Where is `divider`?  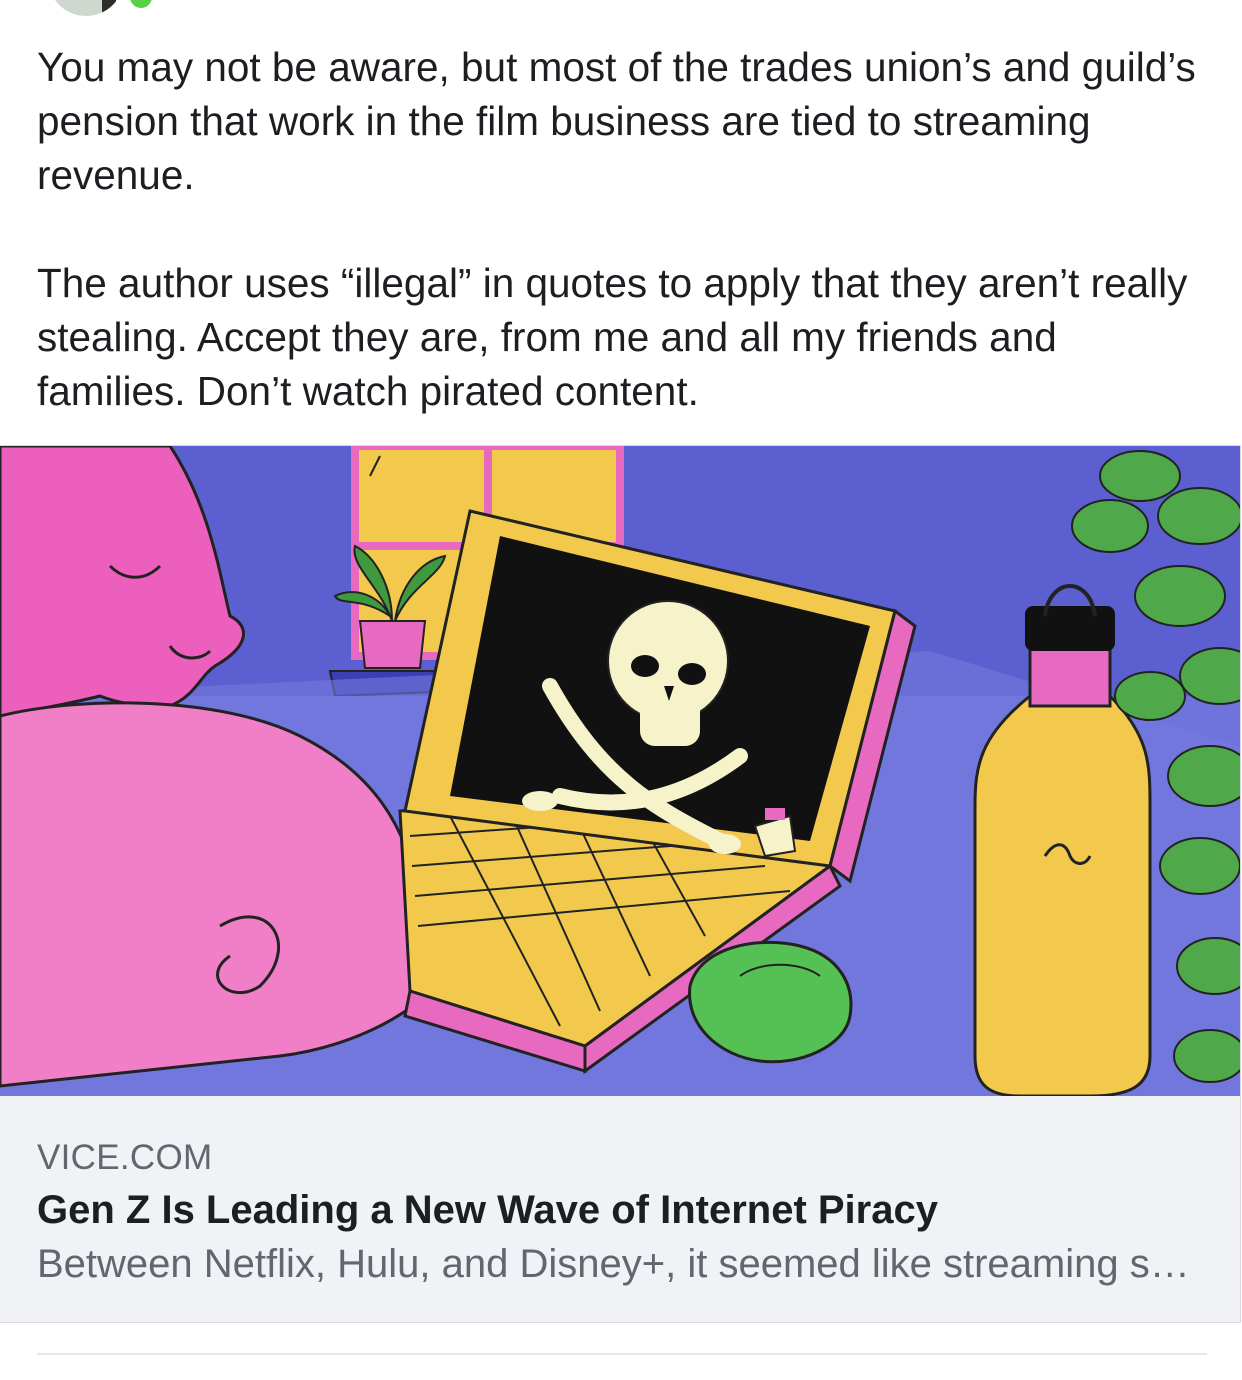 divider is located at coordinates (622, 1354).